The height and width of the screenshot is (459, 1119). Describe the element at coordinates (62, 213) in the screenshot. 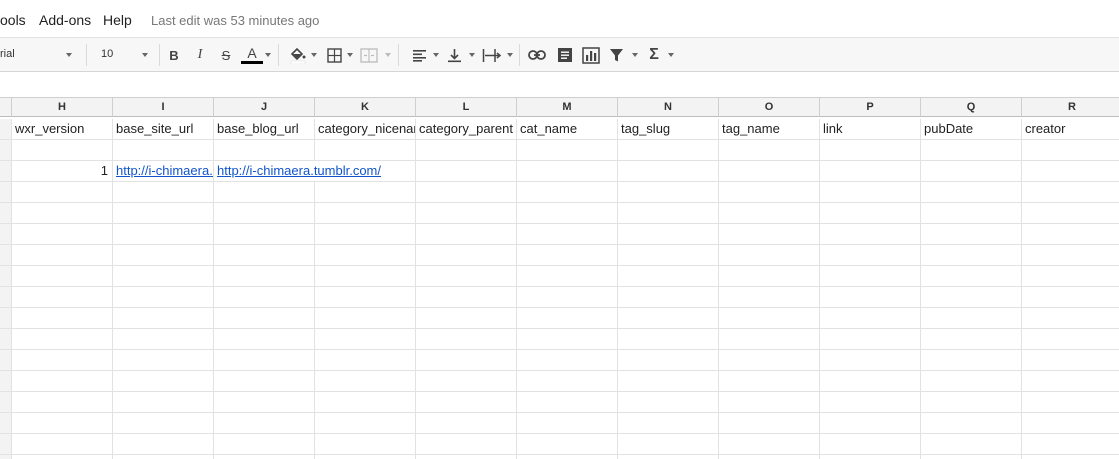

I see `cell-h5` at that location.